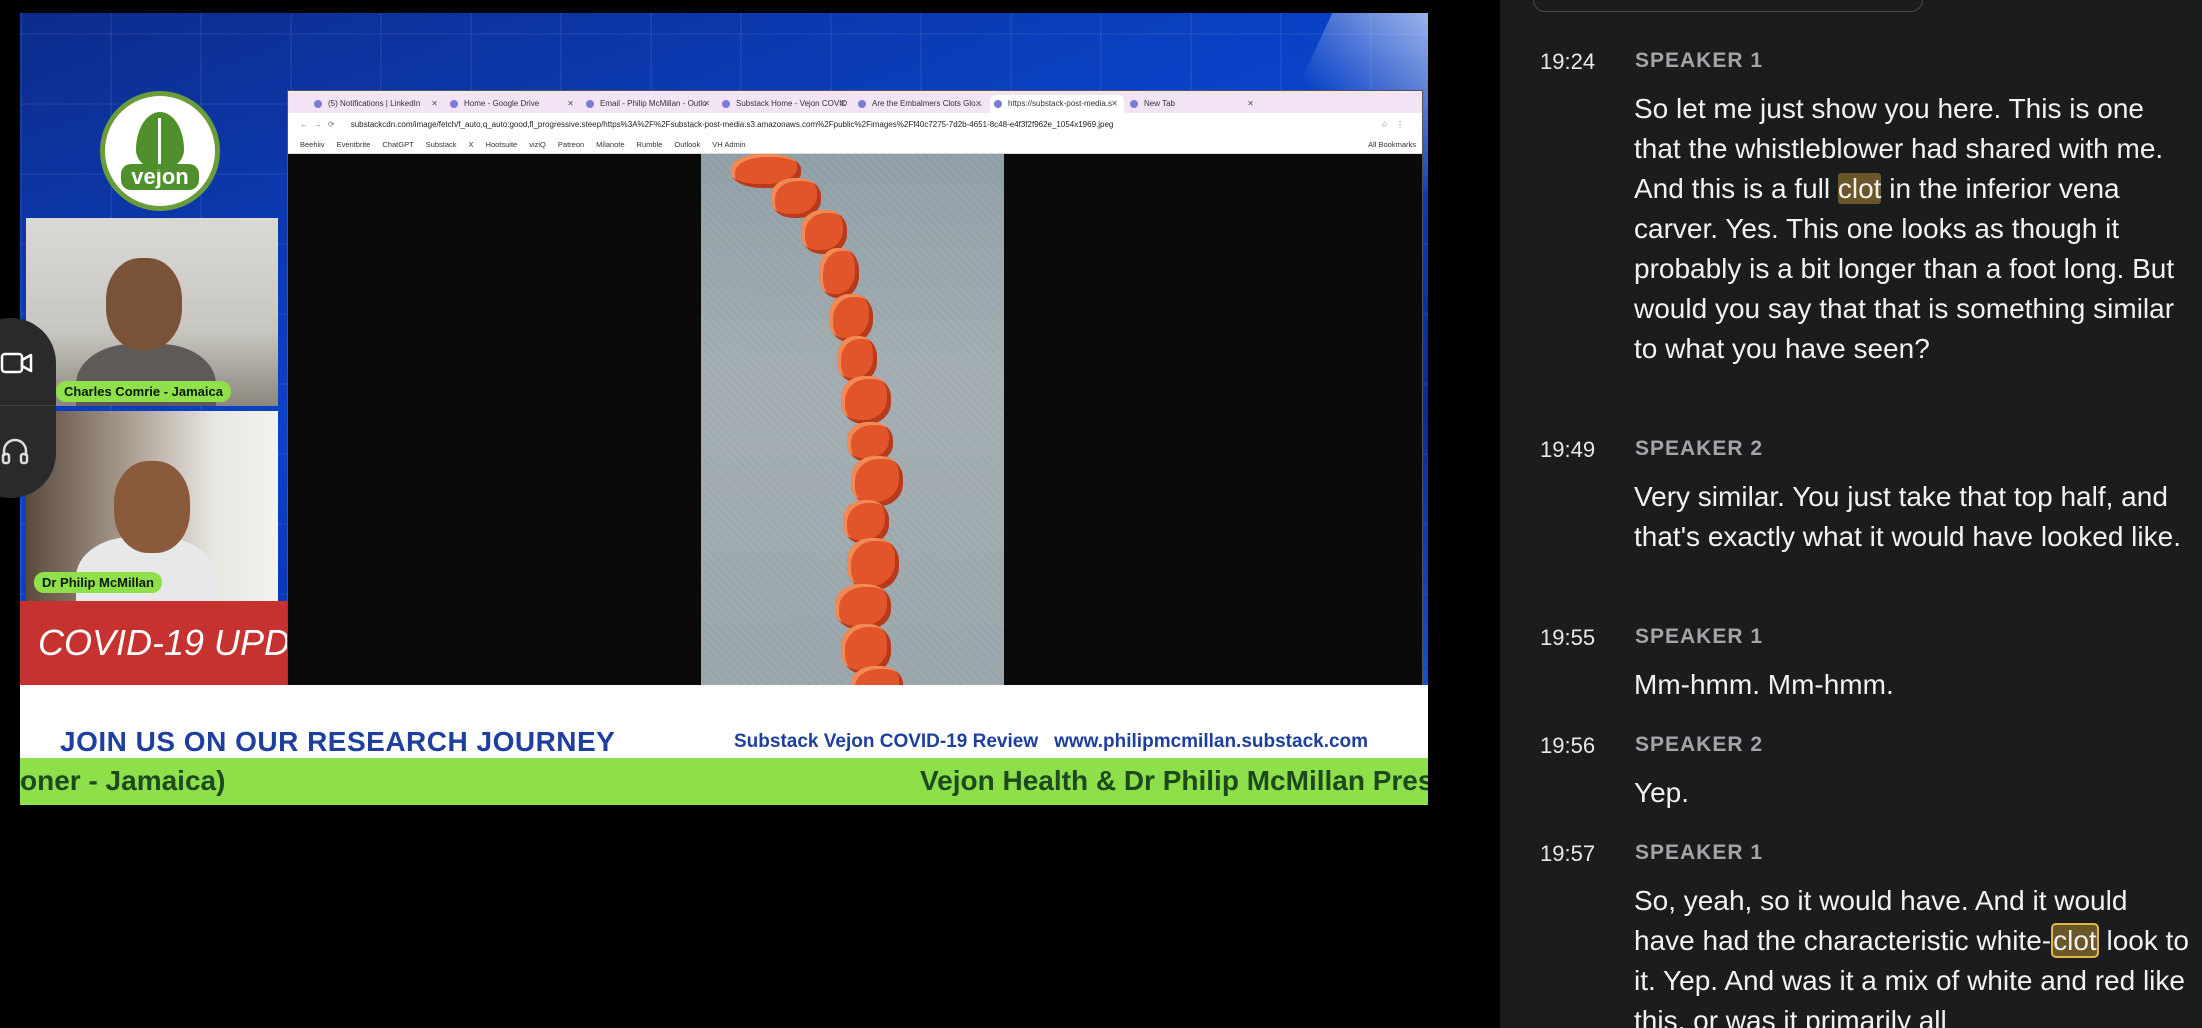 The image size is (2202, 1028). What do you see at coordinates (571, 144) in the screenshot?
I see `bookmark: Patreon` at bounding box center [571, 144].